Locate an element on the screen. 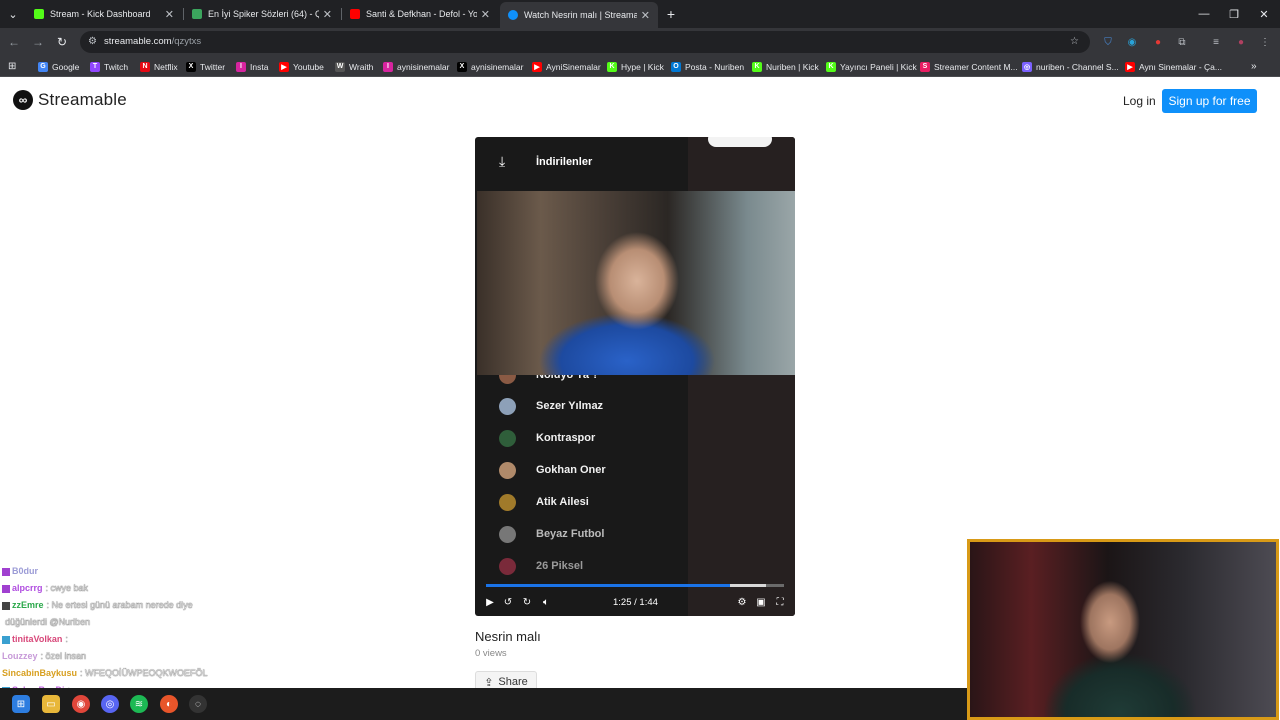 The height and width of the screenshot is (720, 1280). bookmark-label: Hype | Kick is located at coordinates (642, 66).